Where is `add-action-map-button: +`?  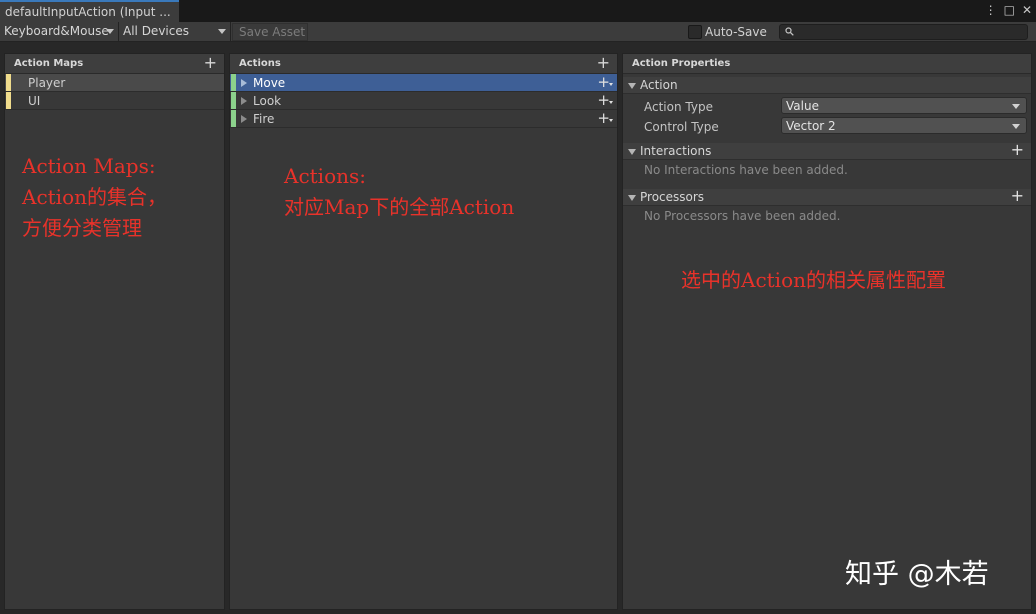 add-action-map-button: + is located at coordinates (210, 62).